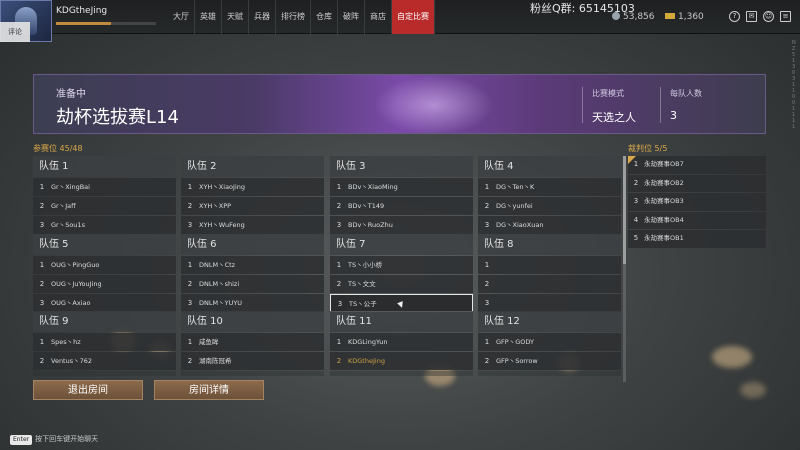  Describe the element at coordinates (549, 303) in the screenshot. I see `team-slot: 3` at that location.